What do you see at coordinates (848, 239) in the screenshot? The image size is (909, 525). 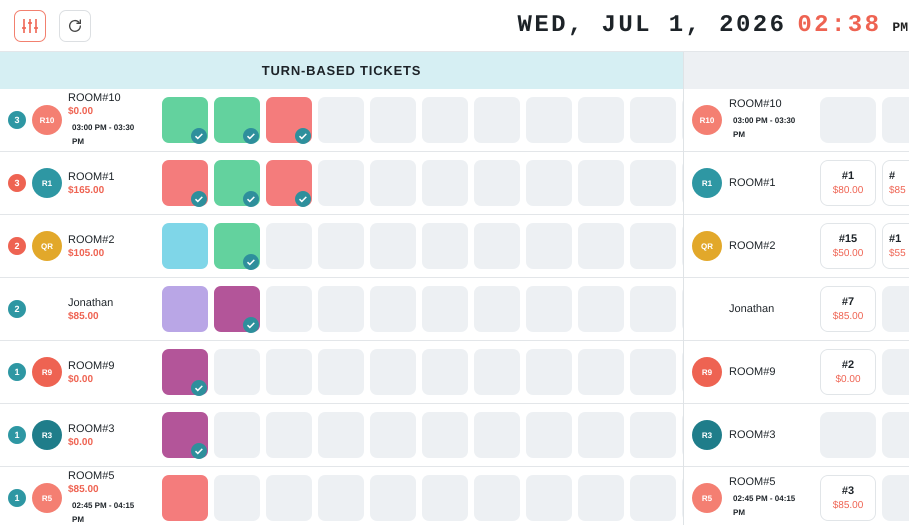 I see `ticket-number: #15` at bounding box center [848, 239].